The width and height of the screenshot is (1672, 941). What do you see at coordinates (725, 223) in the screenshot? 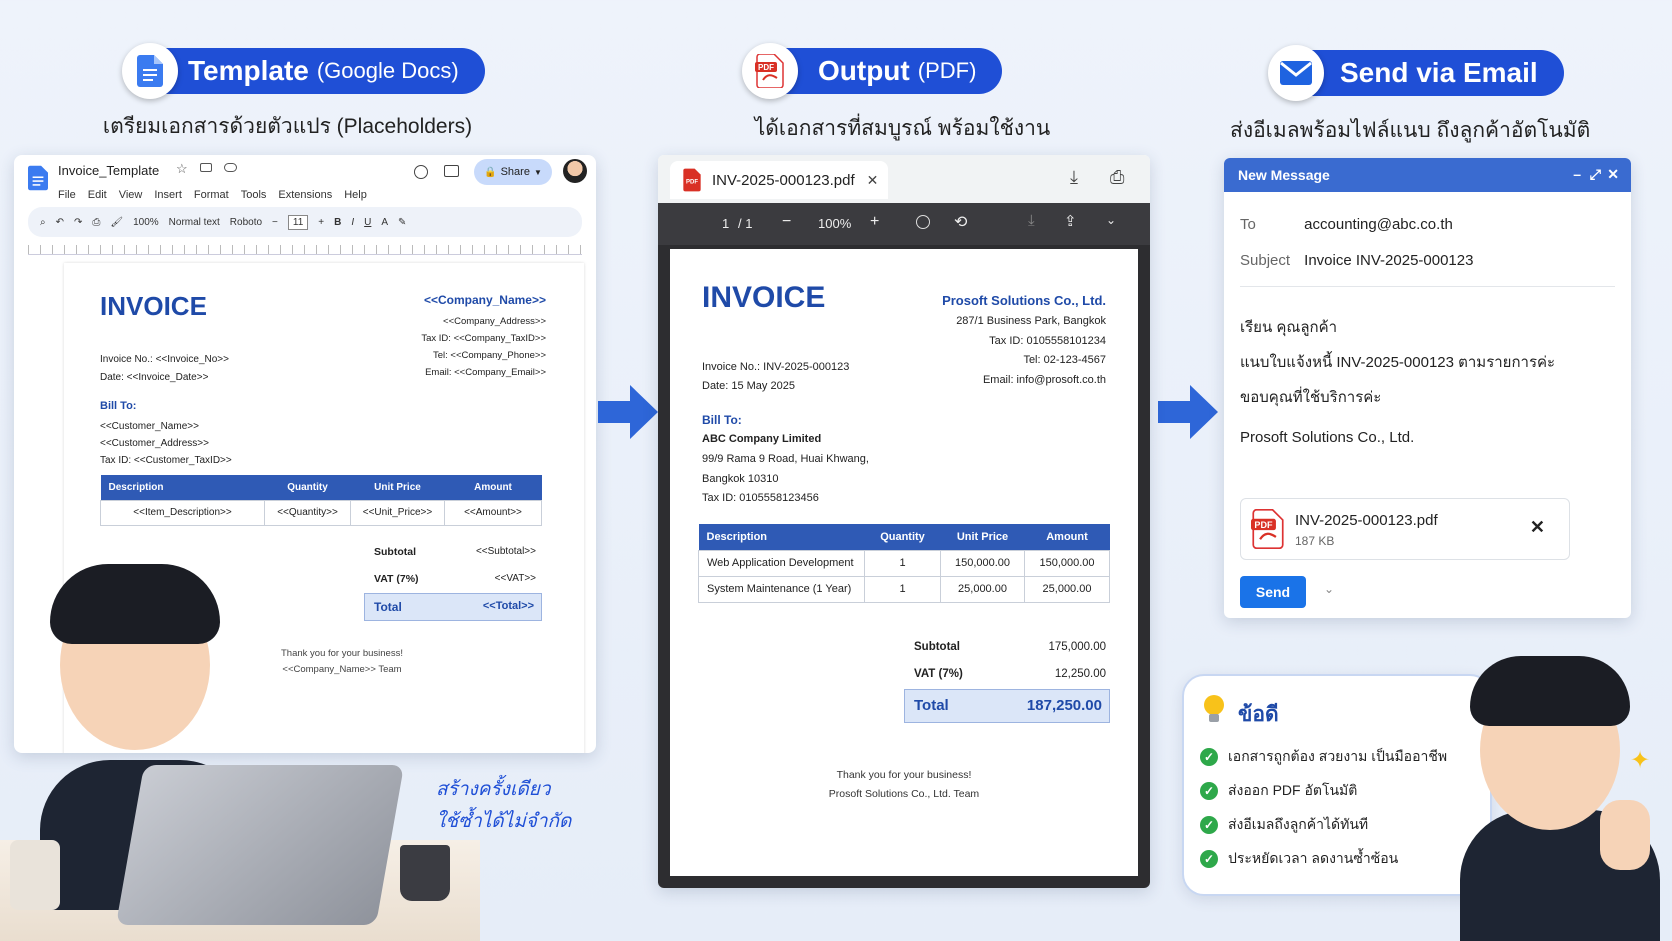
I see `page-number-input: 1` at bounding box center [725, 223].